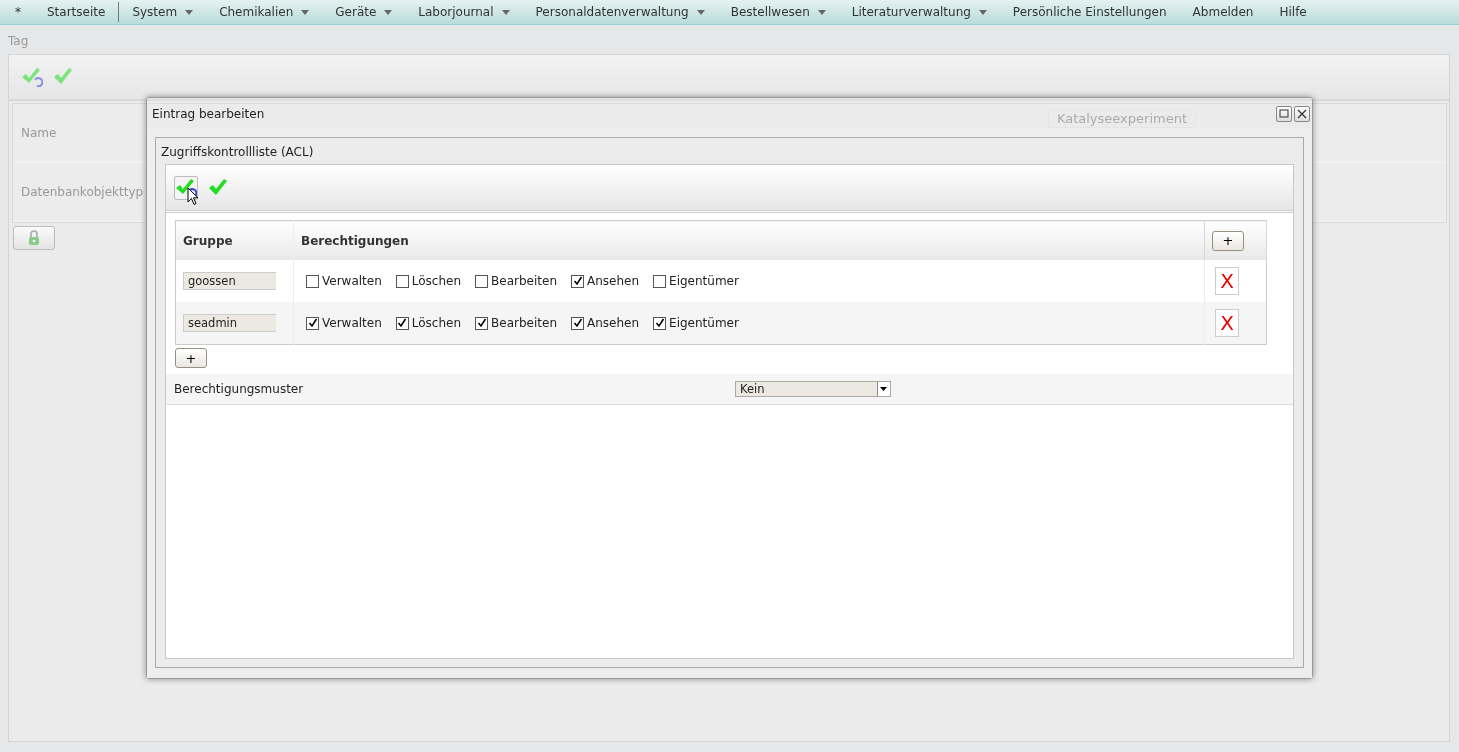 The height and width of the screenshot is (752, 1459). Describe the element at coordinates (82, 192) in the screenshot. I see `field-label: Datenbankobjekttyp` at that location.